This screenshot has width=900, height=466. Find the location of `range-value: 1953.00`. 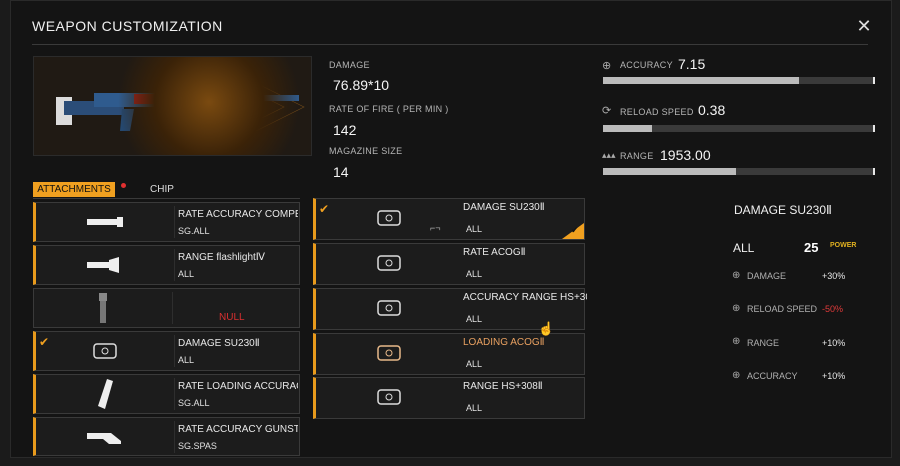

range-value: 1953.00 is located at coordinates (685, 155).